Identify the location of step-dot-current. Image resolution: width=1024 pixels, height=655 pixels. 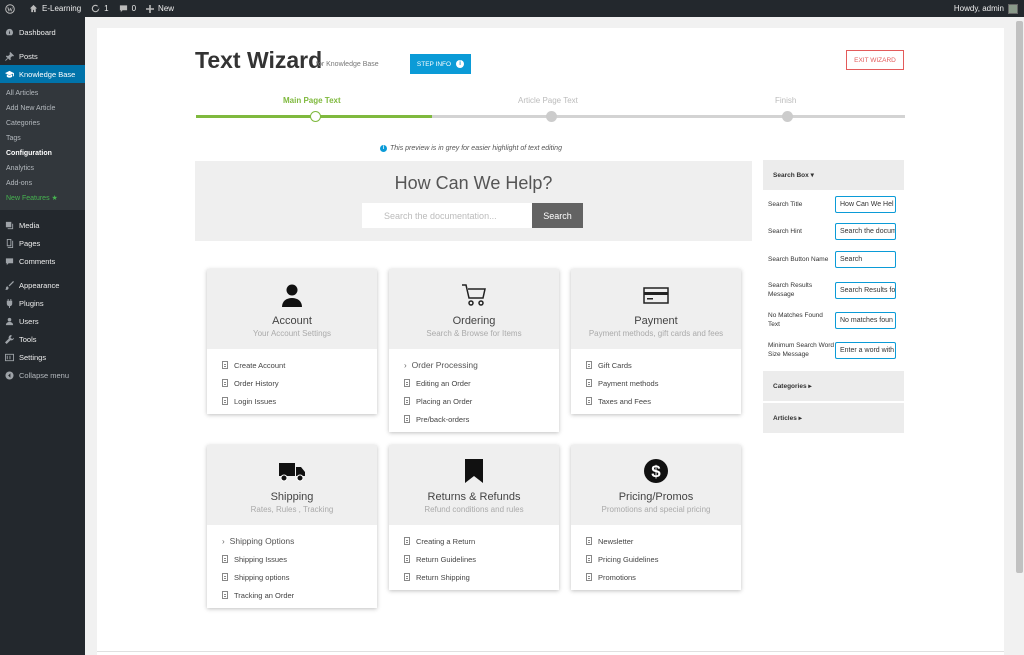
(315, 116).